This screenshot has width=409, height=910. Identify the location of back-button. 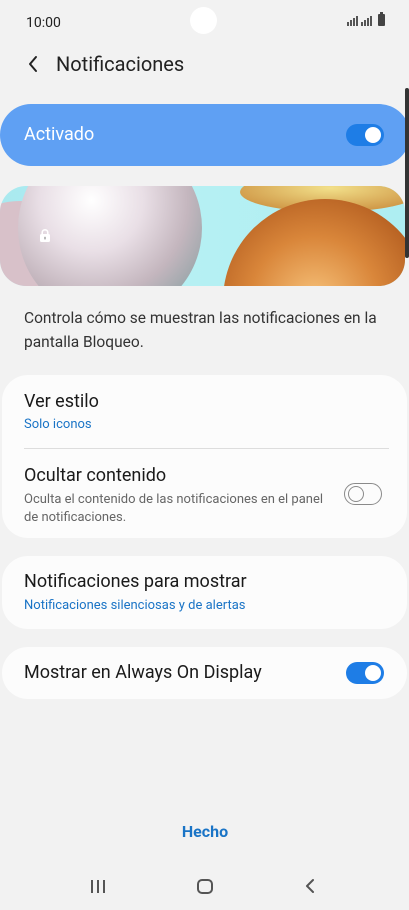
(33, 64).